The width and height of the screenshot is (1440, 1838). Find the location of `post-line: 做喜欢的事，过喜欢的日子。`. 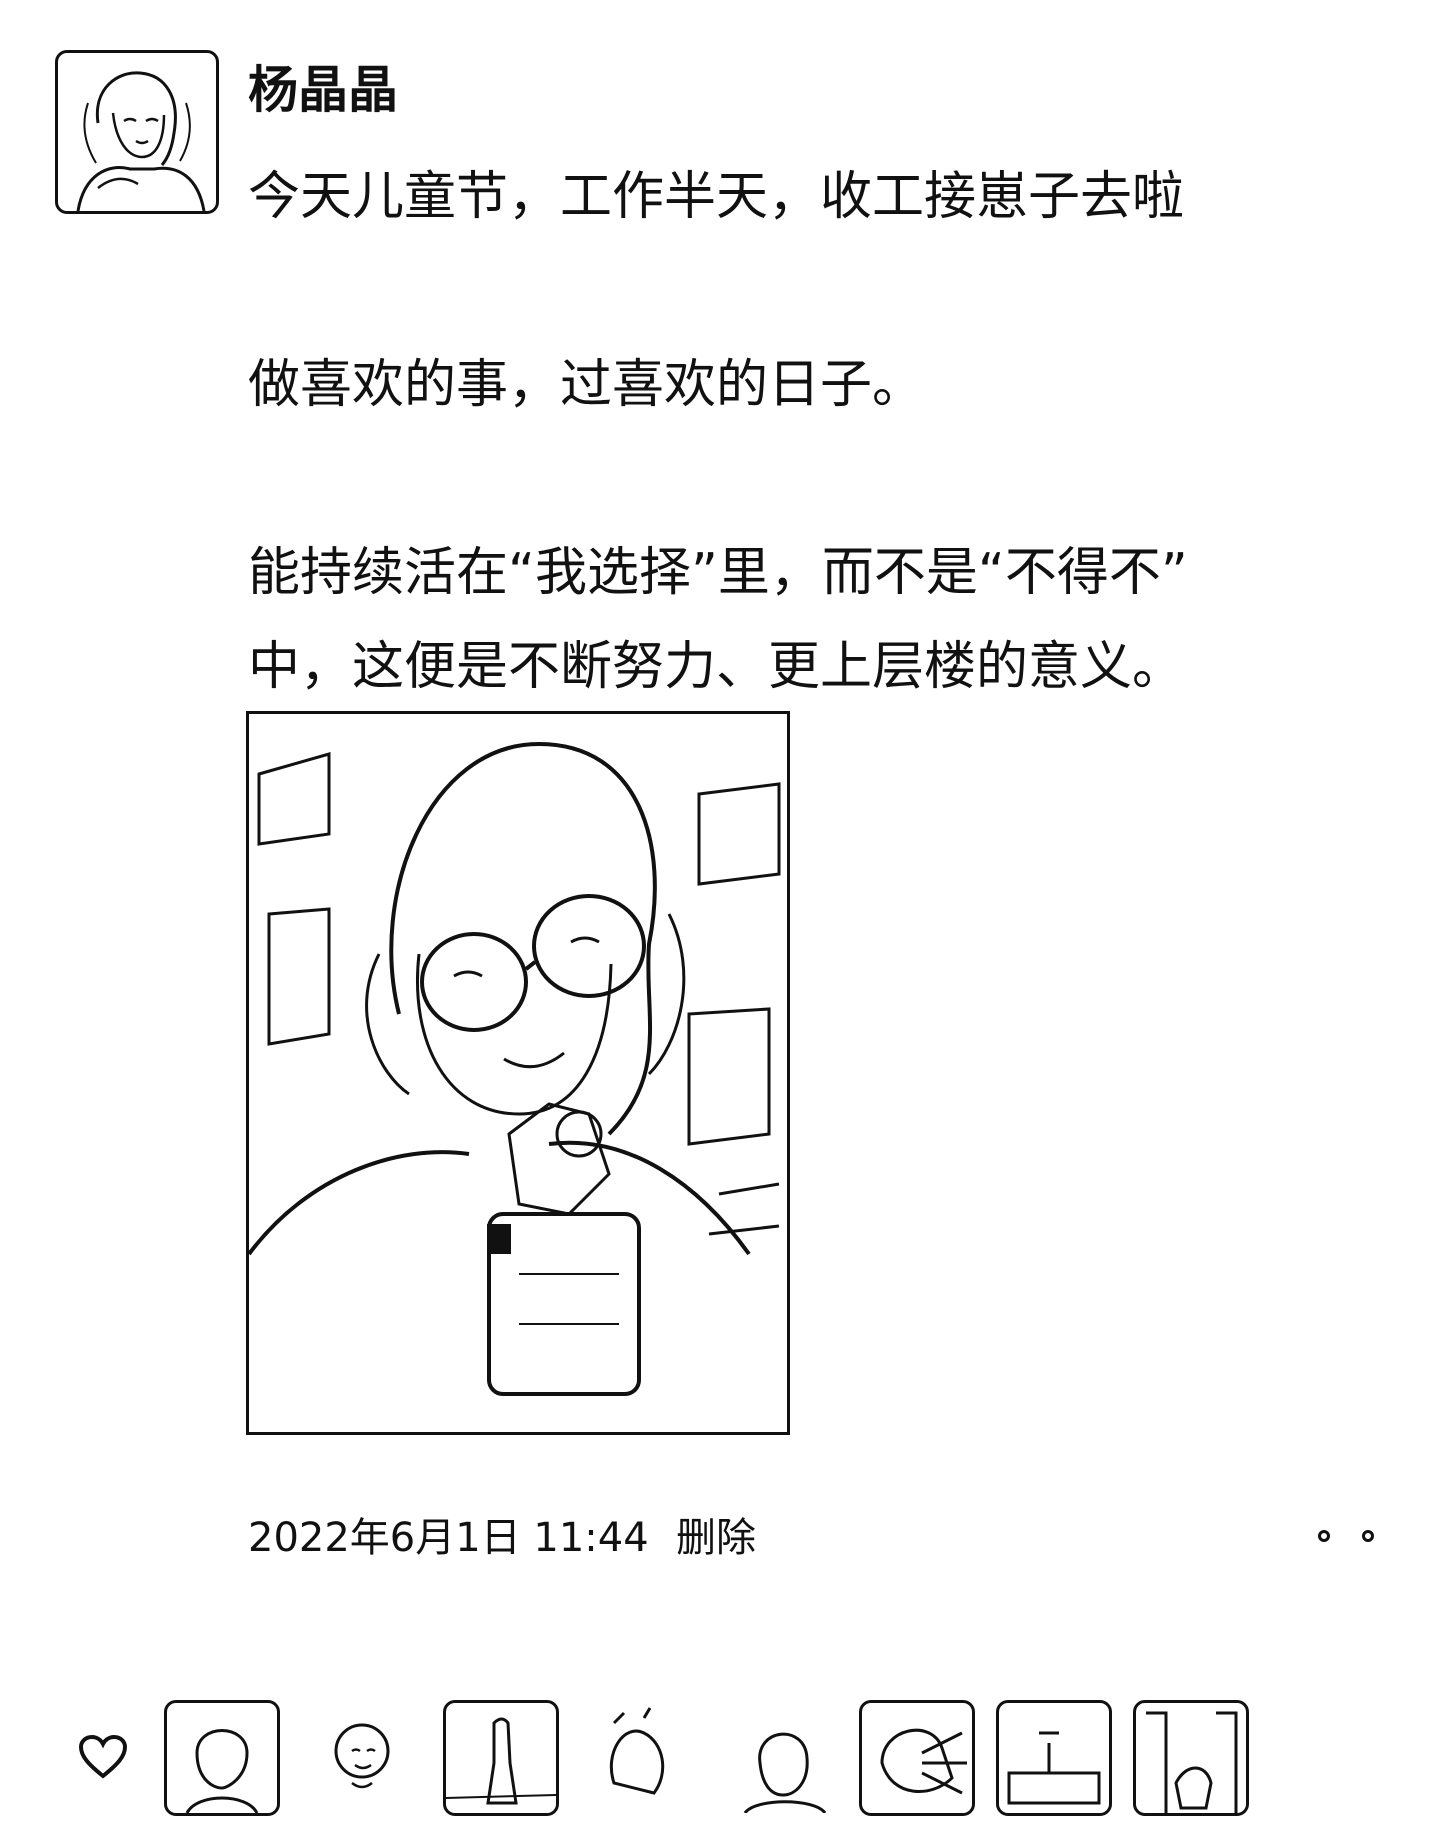

post-line: 做喜欢的事，过喜欢的日子。 is located at coordinates (586, 385).